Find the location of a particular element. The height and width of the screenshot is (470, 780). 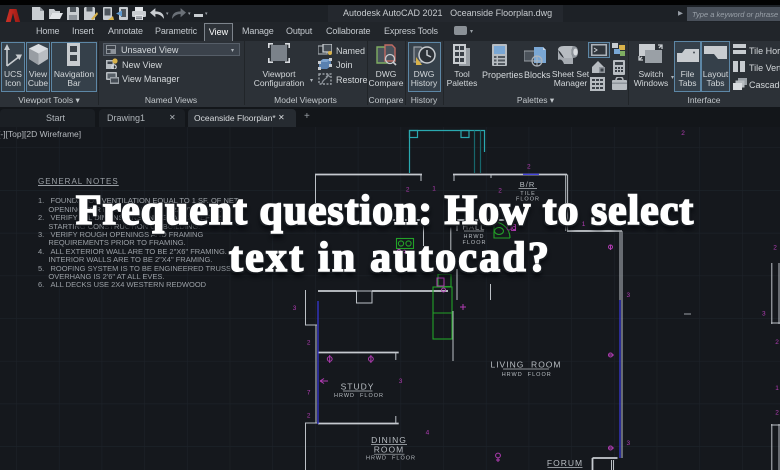

svg-text: 7 is located at coordinates (309, 393).